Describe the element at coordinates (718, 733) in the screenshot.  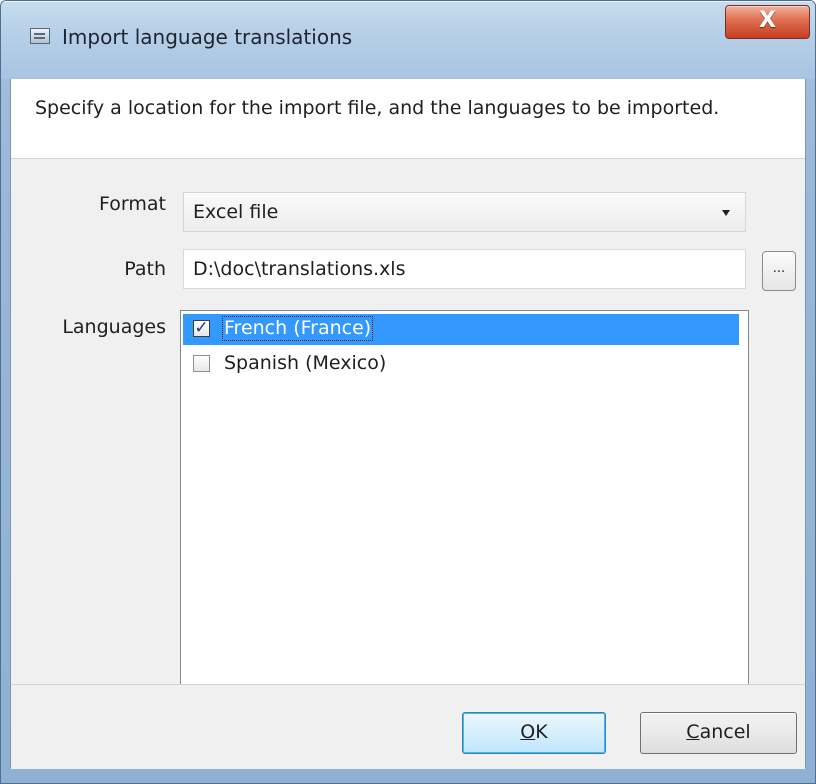
I see `cancel-button: Cancel` at that location.